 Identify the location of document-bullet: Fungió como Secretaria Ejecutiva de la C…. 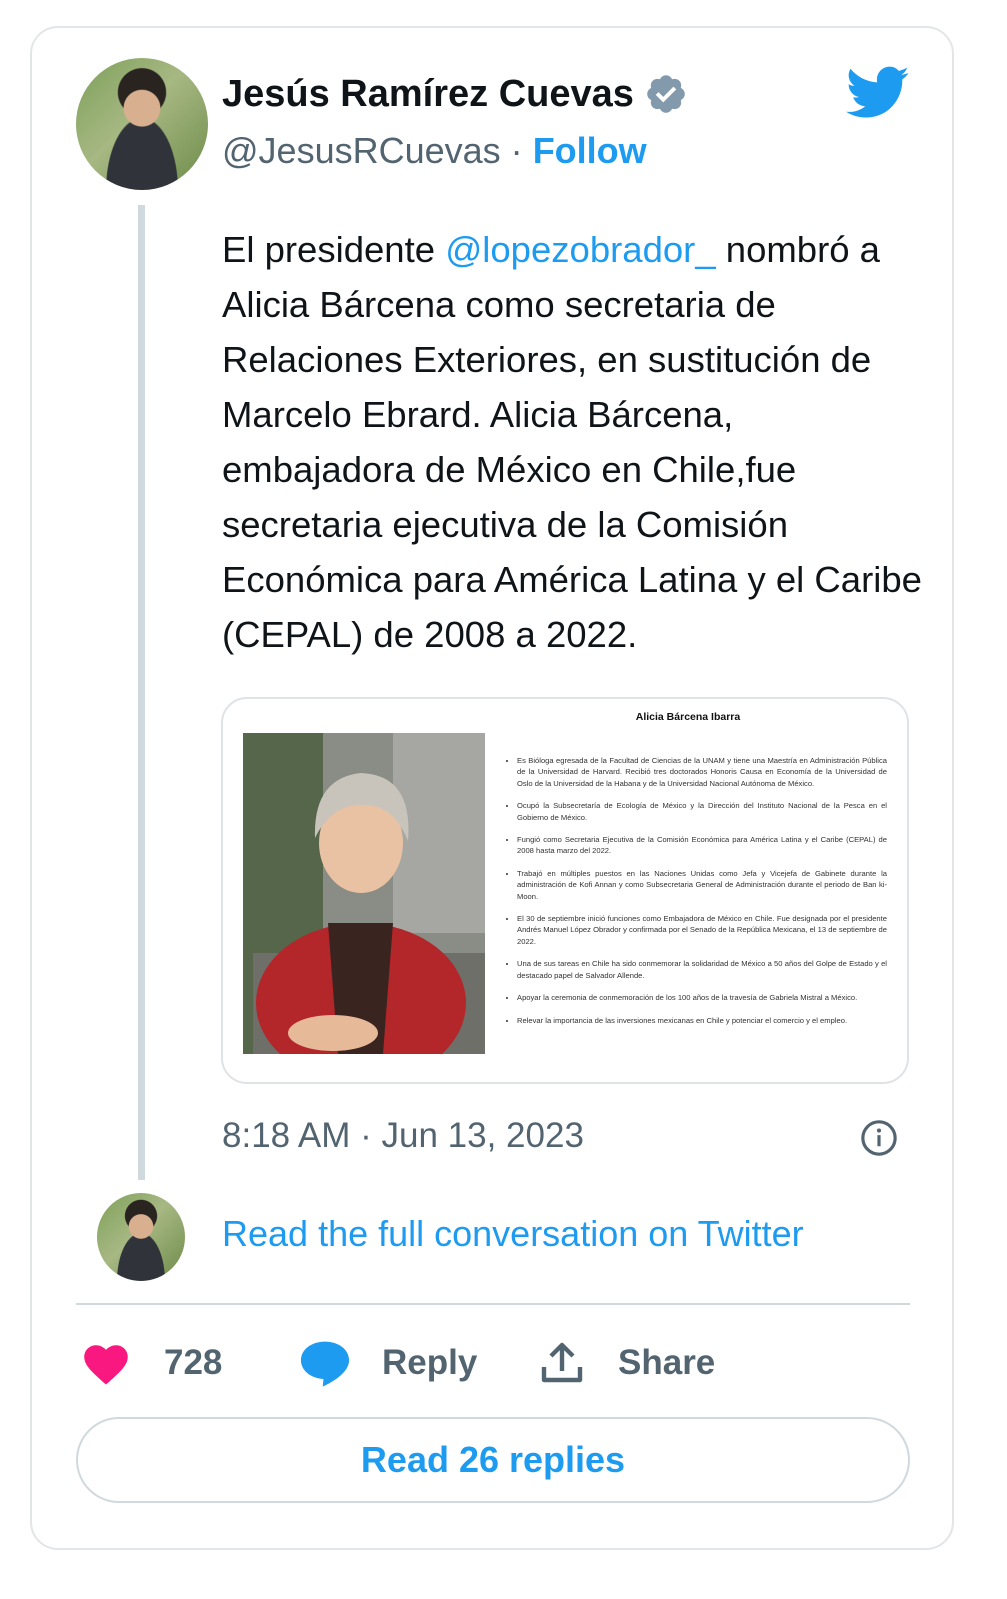
(702, 845).